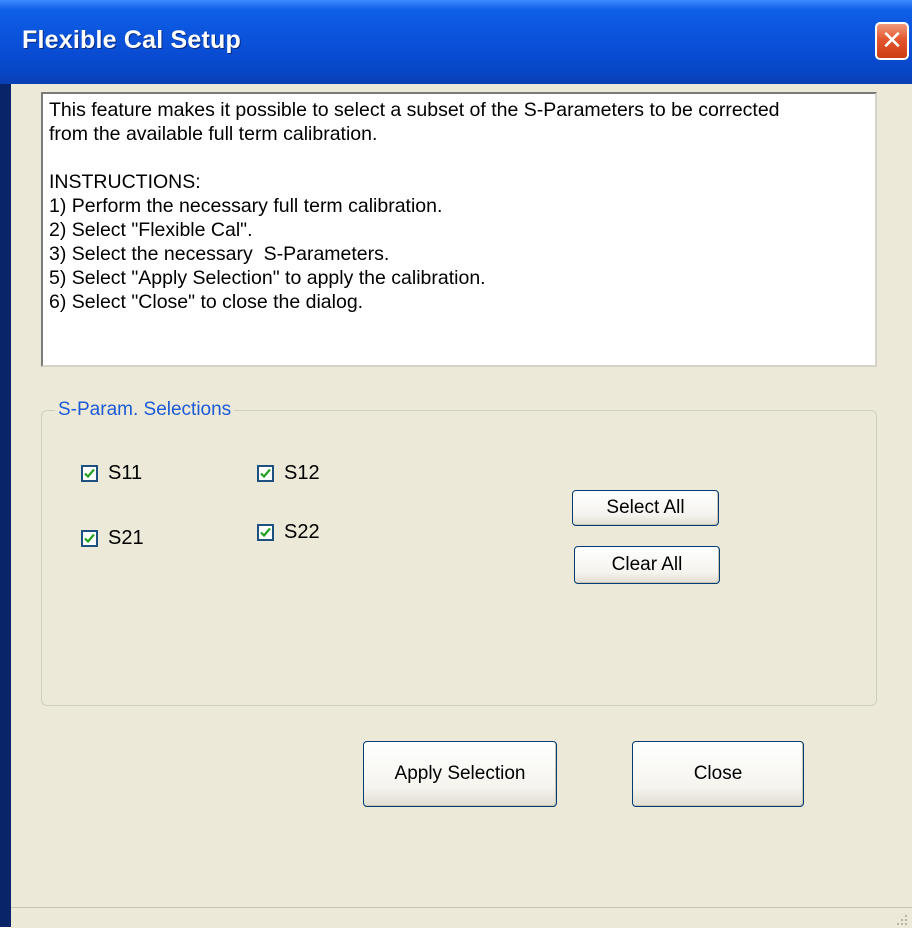 The height and width of the screenshot is (928, 912). What do you see at coordinates (645, 508) in the screenshot?
I see `select-all-button: Select All` at bounding box center [645, 508].